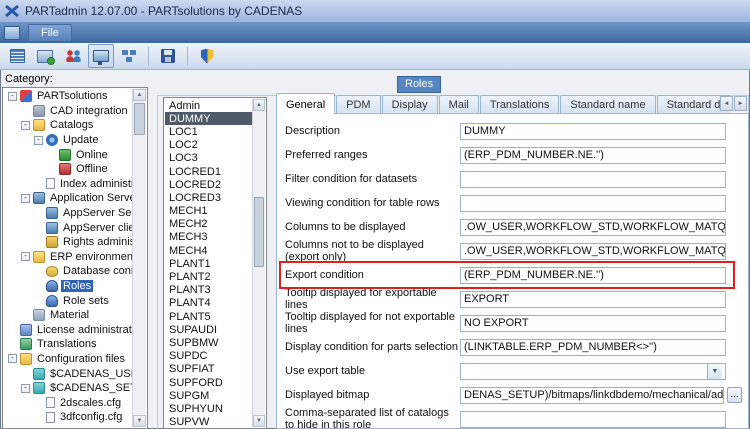  Describe the element at coordinates (593, 371) in the screenshot. I see `use-export-table-input: ▼` at that location.